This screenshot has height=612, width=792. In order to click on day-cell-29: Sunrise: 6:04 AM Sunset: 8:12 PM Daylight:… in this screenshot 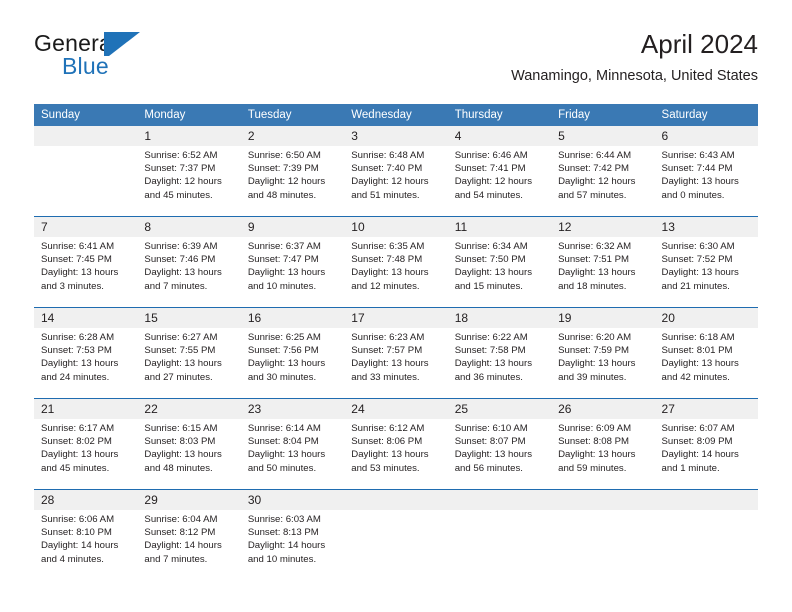, I will do `click(189, 540)`.